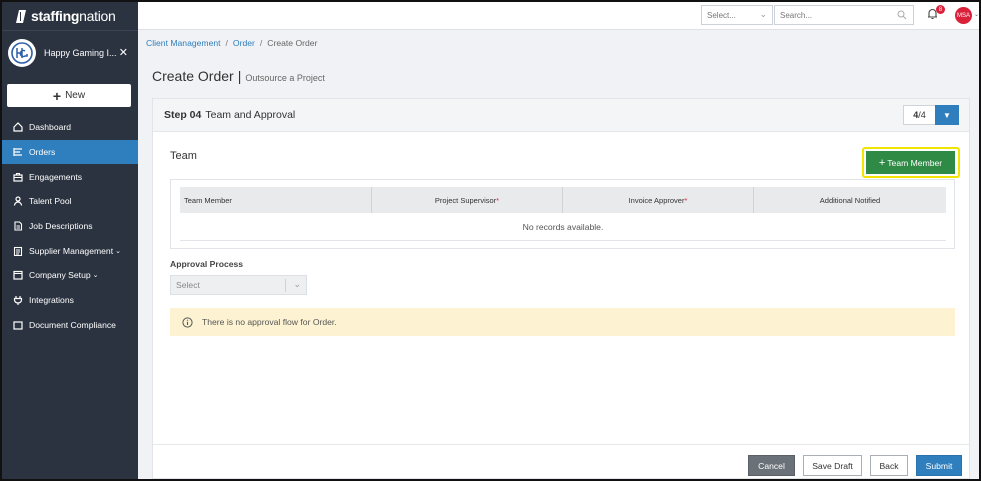 This screenshot has height=481, width=981. What do you see at coordinates (17, 127) in the screenshot?
I see `home-icon` at bounding box center [17, 127].